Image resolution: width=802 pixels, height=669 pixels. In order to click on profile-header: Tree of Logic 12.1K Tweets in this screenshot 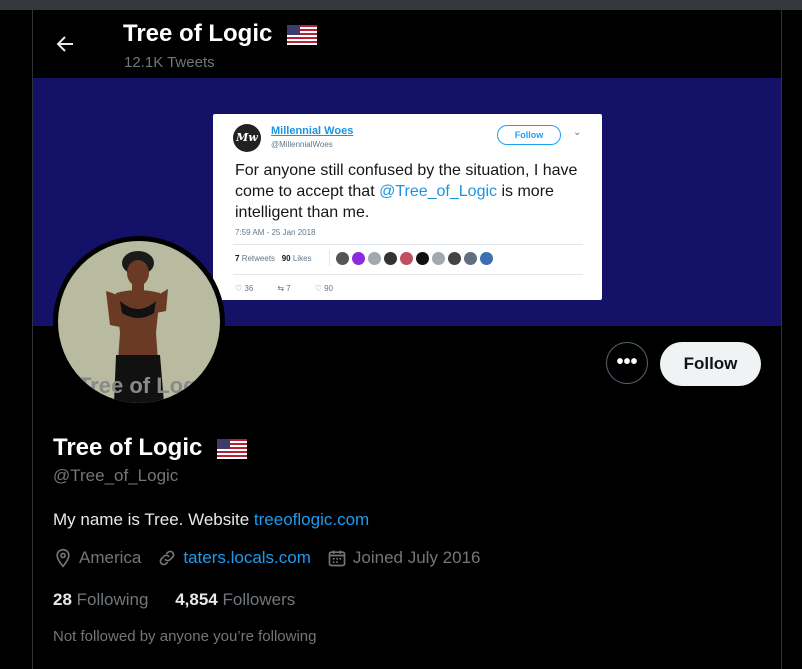, I will do `click(407, 44)`.